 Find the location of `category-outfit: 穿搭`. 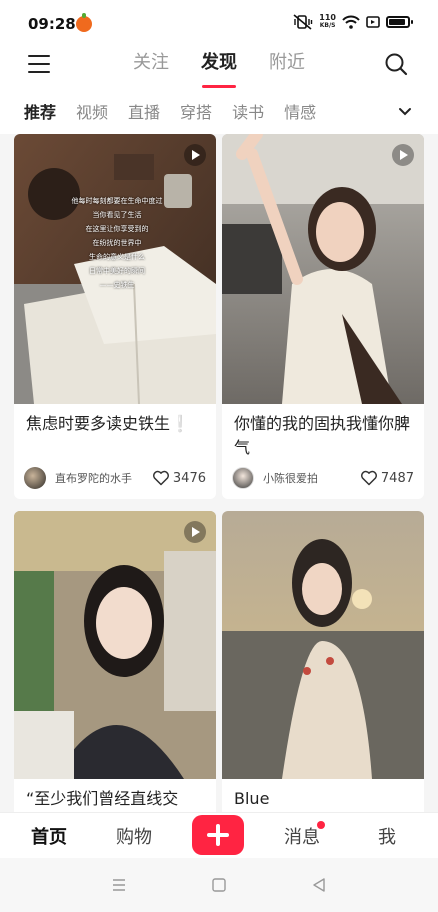

category-outfit: 穿搭 is located at coordinates (196, 111).